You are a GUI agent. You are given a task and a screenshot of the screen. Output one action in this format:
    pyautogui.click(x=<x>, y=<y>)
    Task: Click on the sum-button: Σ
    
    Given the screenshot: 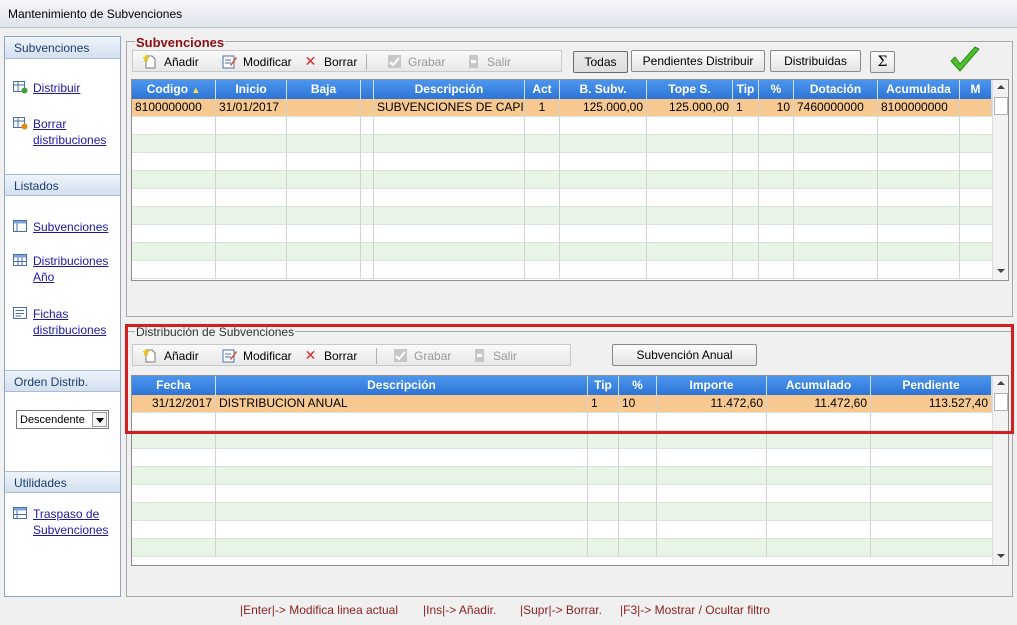 What is the action you would take?
    pyautogui.click(x=882, y=62)
    